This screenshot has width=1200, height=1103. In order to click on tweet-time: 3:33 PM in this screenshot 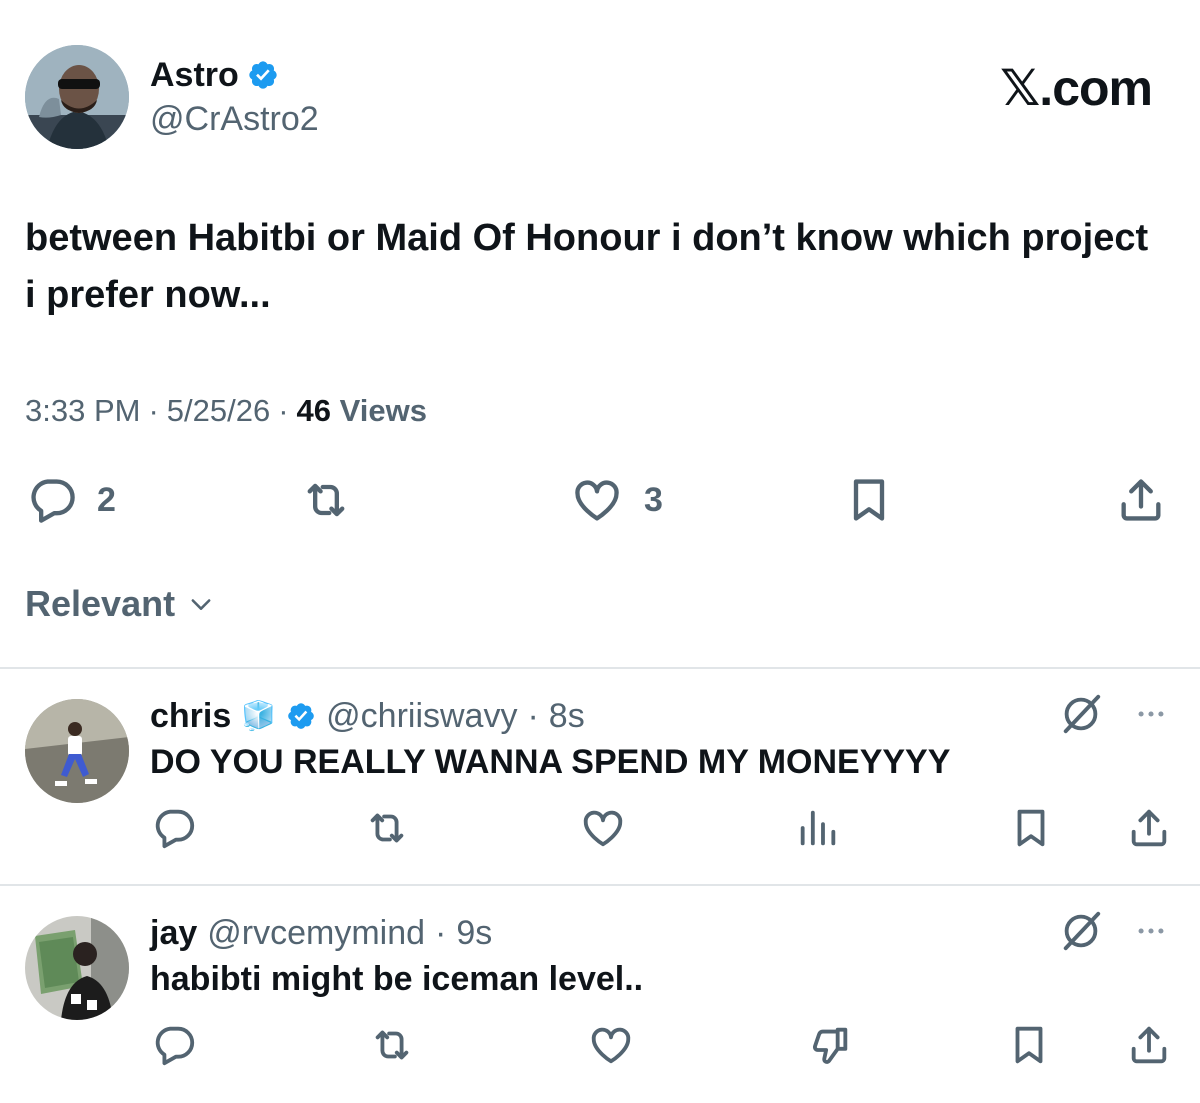, I will do `click(82, 411)`.